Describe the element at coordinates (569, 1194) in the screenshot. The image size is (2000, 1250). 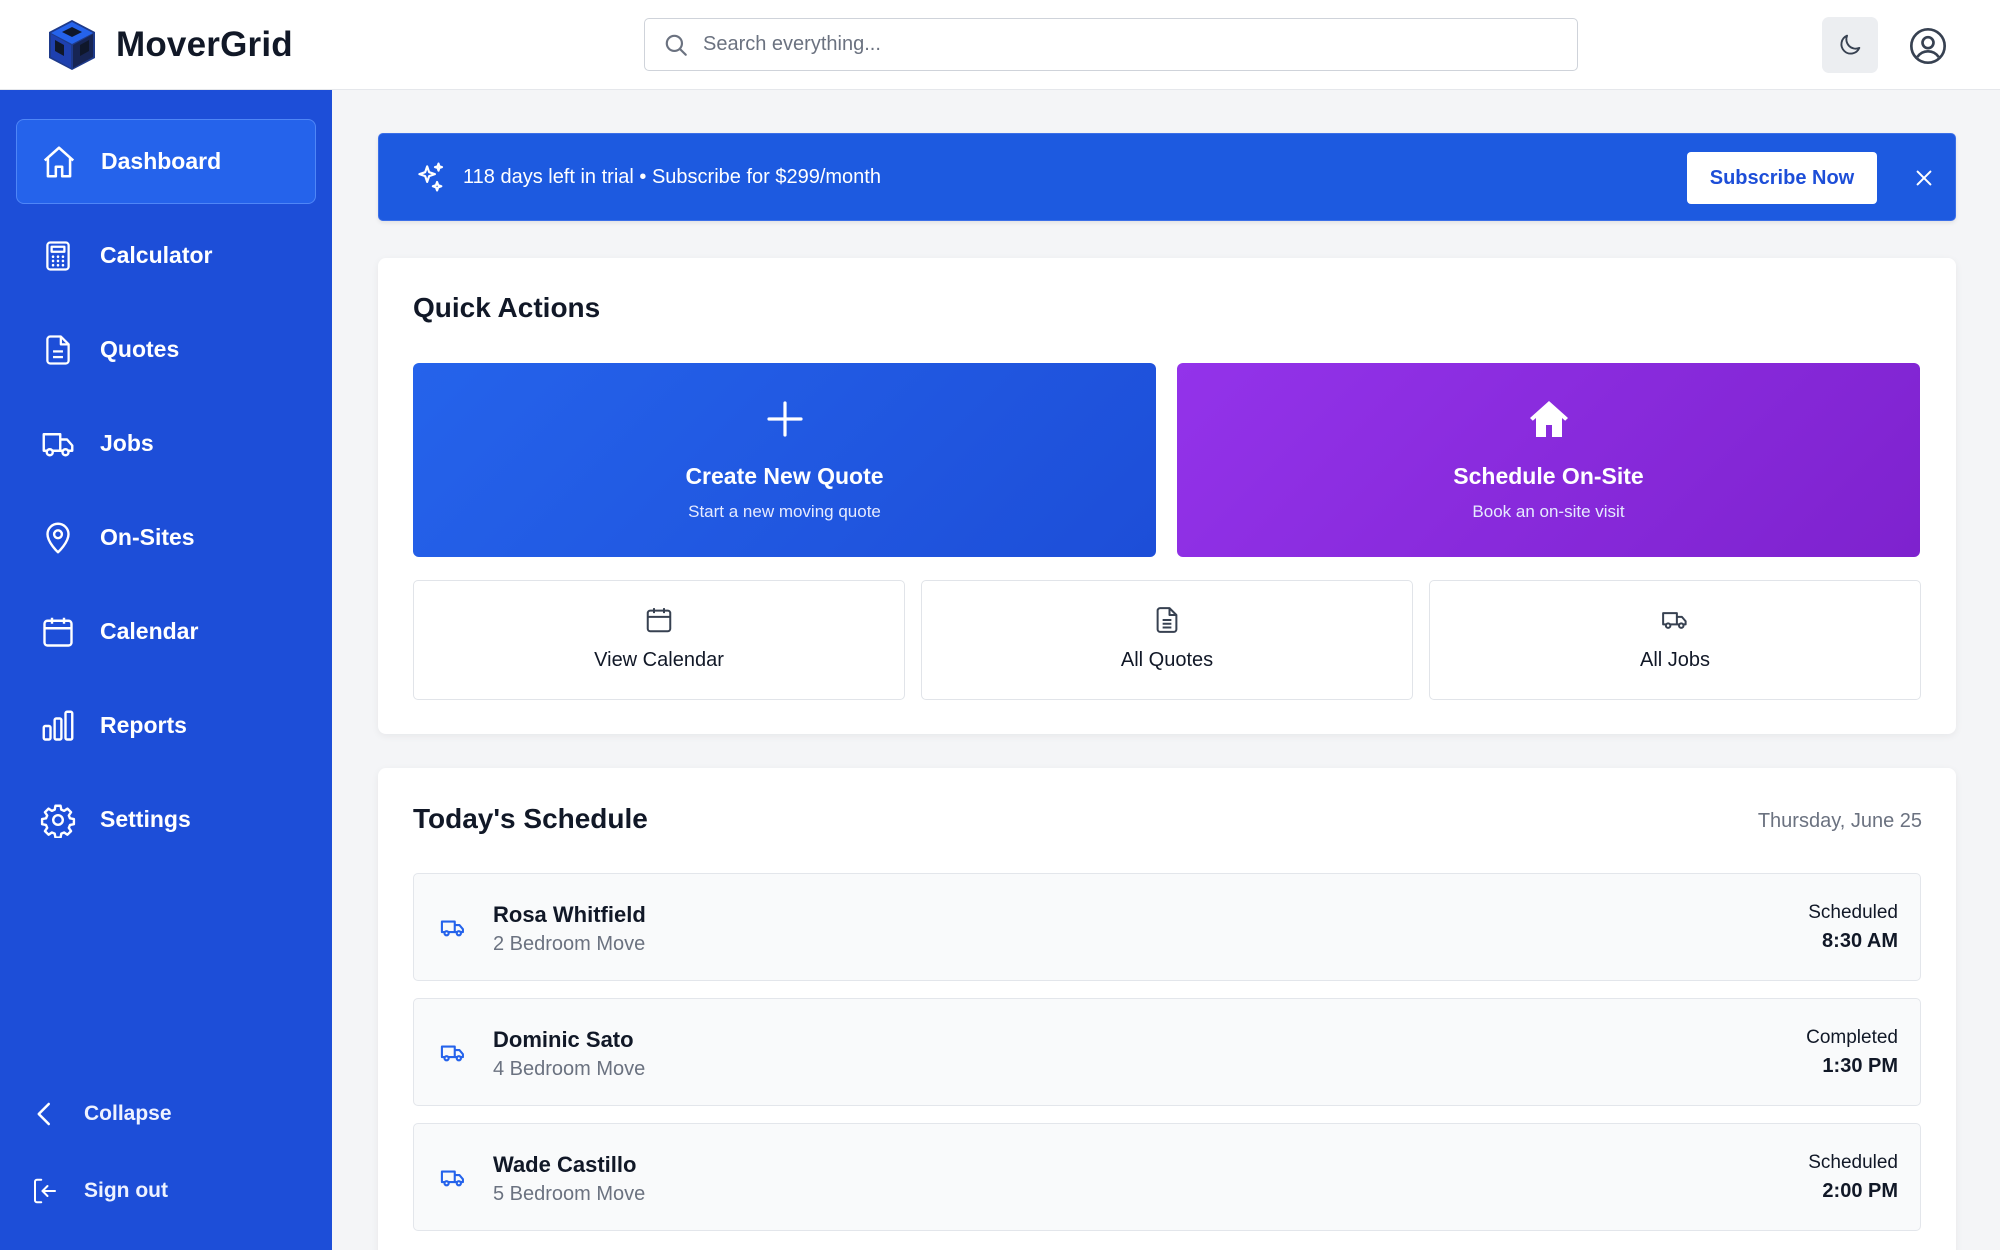
I see `move-type: 5 Bedroom Move` at that location.